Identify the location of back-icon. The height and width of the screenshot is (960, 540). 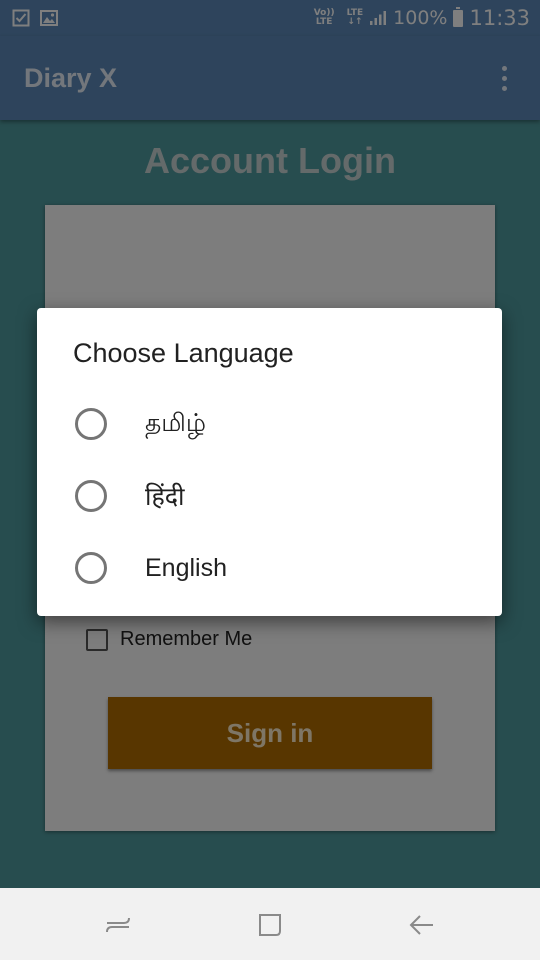
(421, 925).